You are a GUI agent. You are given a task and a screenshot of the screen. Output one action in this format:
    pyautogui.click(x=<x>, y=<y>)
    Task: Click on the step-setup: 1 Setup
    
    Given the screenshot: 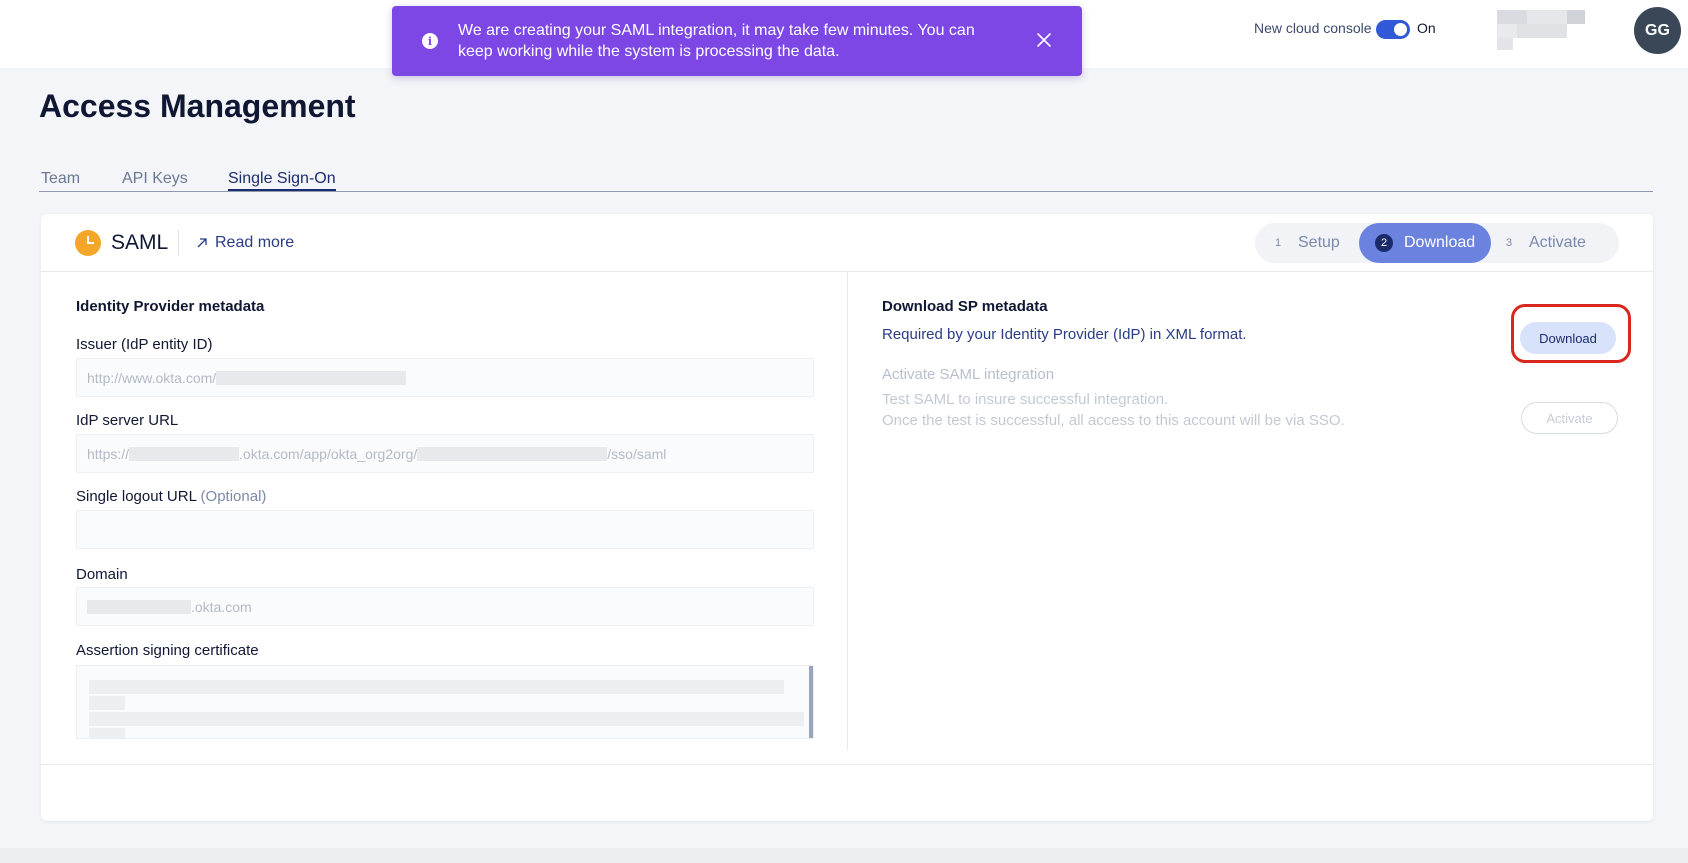 What is the action you would take?
    pyautogui.click(x=1304, y=243)
    